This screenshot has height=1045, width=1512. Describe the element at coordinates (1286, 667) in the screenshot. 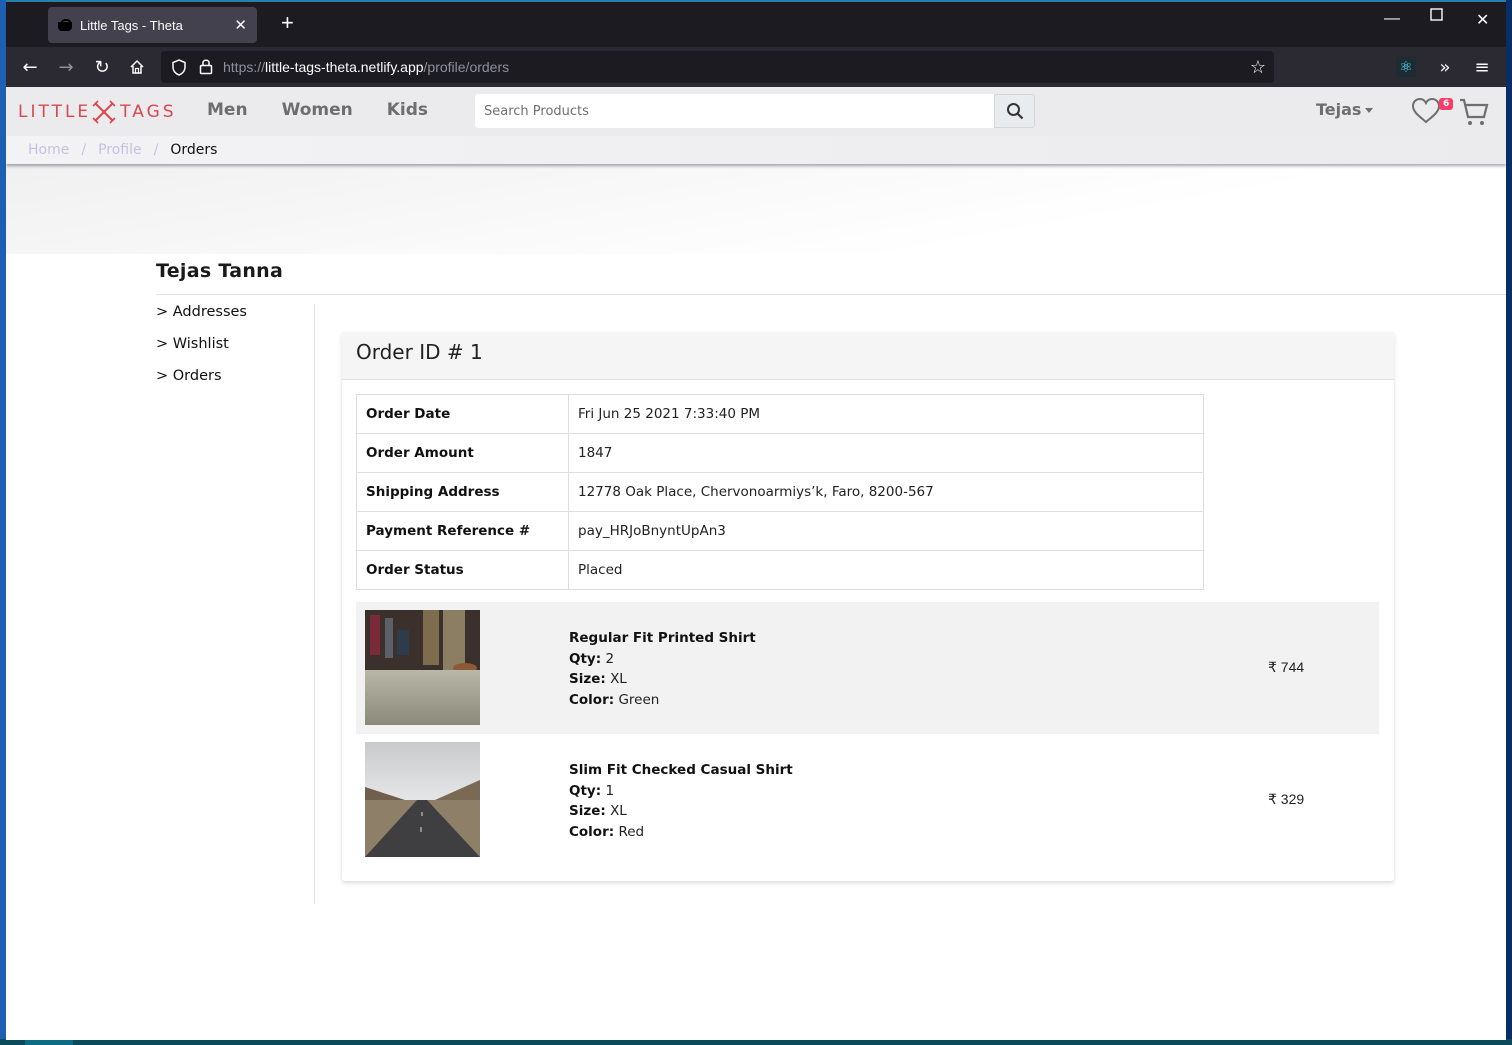

I see `item-price: ₹ 744` at that location.